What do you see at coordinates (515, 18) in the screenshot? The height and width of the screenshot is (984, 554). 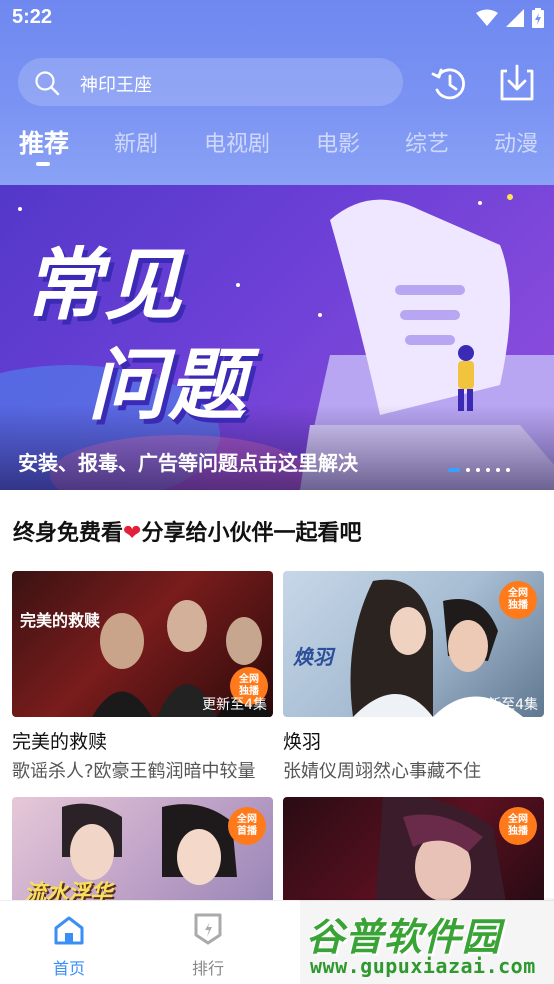 I see `signal-icon` at bounding box center [515, 18].